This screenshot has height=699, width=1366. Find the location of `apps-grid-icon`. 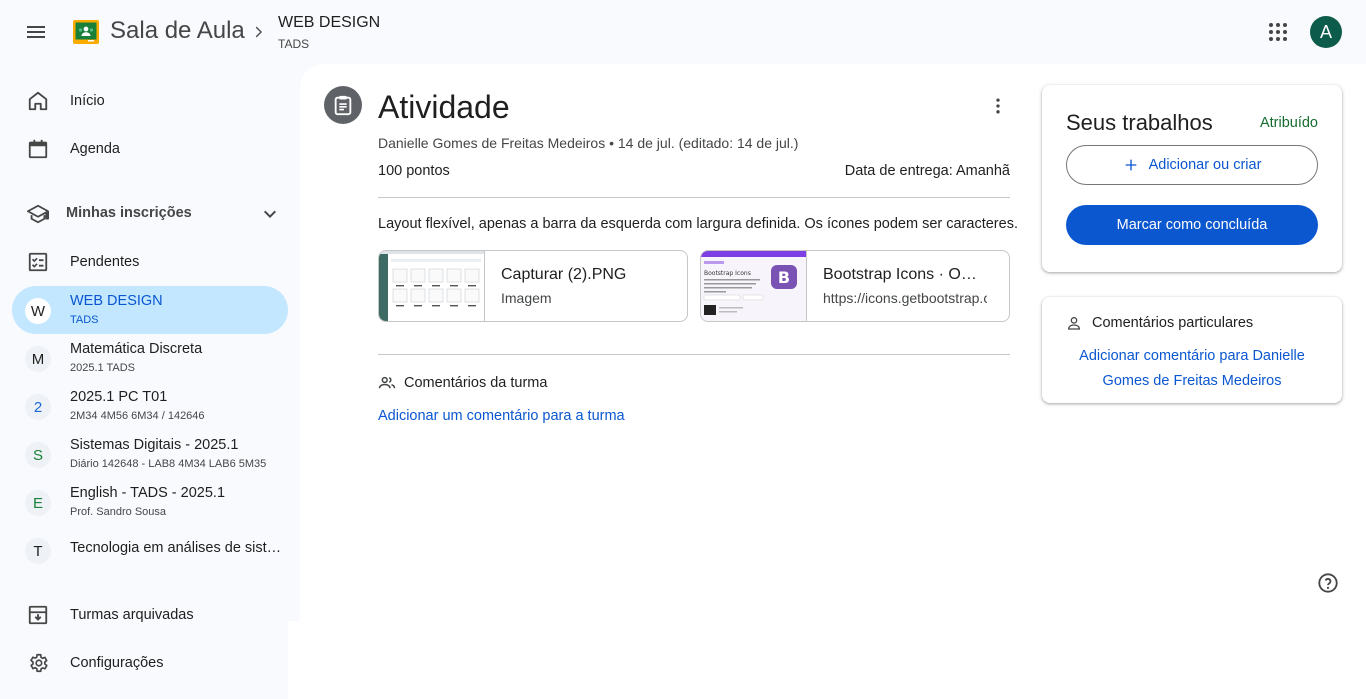

apps-grid-icon is located at coordinates (1278, 32).